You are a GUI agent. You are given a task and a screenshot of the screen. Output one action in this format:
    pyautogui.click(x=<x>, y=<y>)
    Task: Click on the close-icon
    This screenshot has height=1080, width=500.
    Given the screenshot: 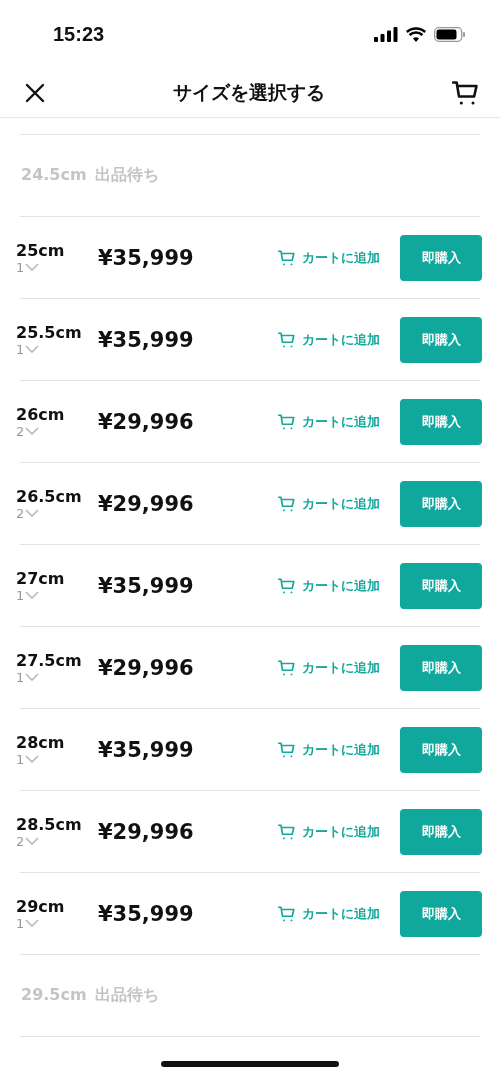 What is the action you would take?
    pyautogui.click(x=35, y=92)
    